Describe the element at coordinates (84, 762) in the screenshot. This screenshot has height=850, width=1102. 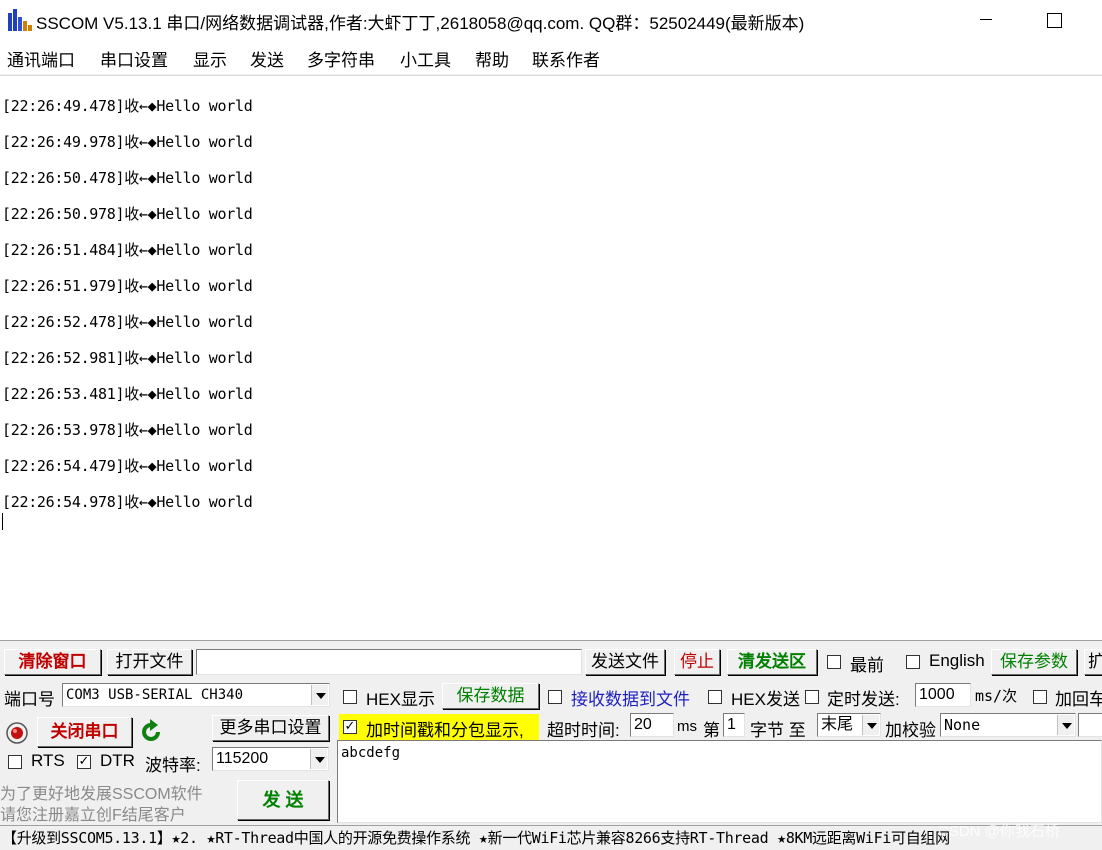
I see `dtr-checkbox: ✓` at that location.